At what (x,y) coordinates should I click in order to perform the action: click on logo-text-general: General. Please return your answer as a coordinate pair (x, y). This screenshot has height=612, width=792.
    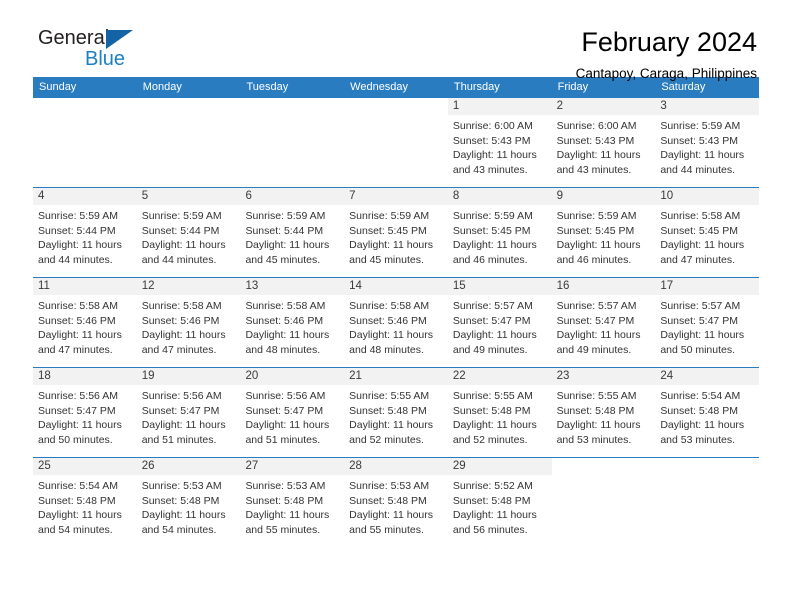
    Looking at the image, I should click on (74, 38).